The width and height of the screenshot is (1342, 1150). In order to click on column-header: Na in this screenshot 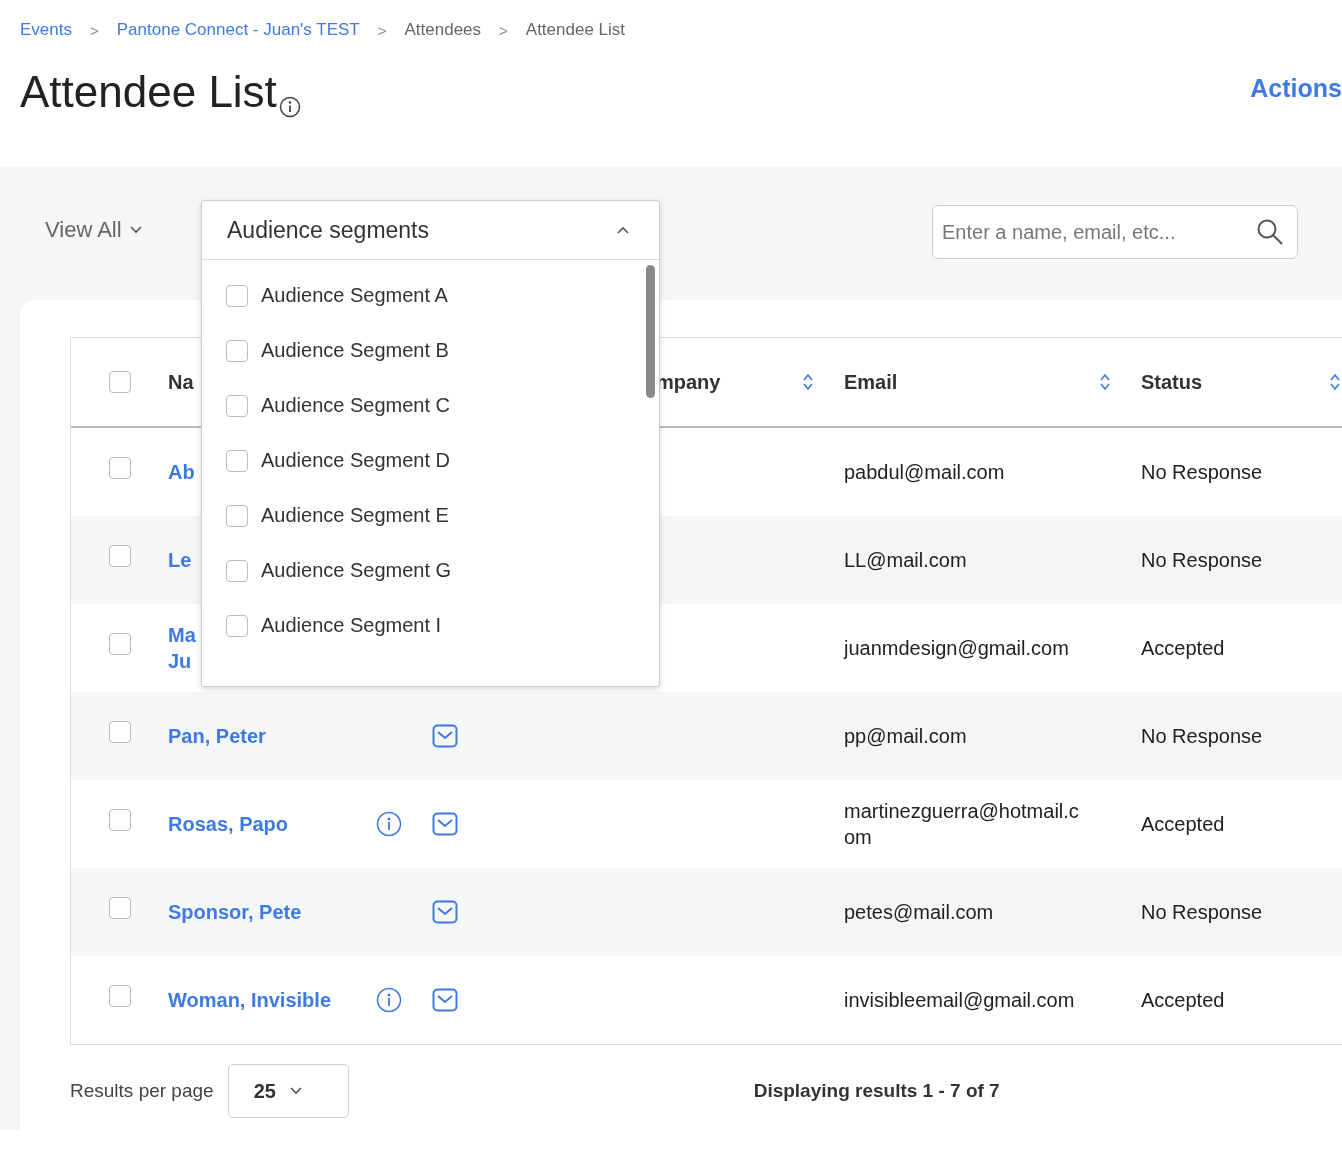, I will do `click(181, 382)`.